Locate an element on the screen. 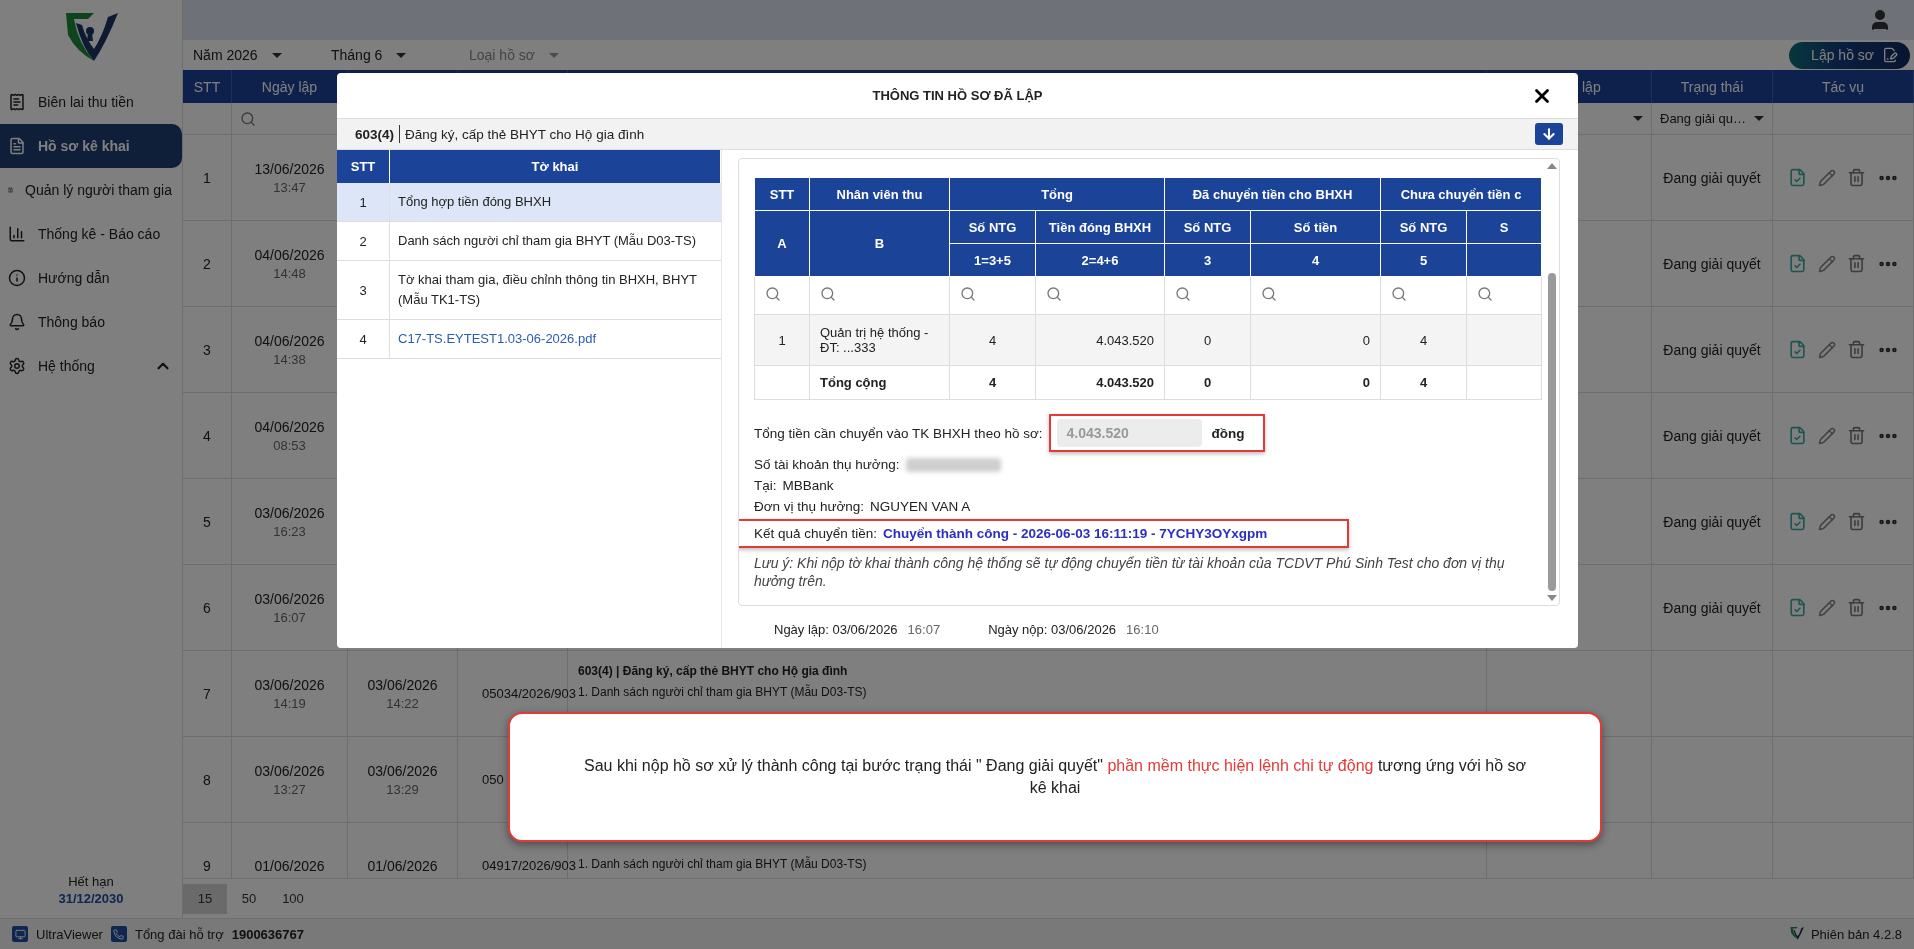  column-formula: 1=3+5 is located at coordinates (992, 260).